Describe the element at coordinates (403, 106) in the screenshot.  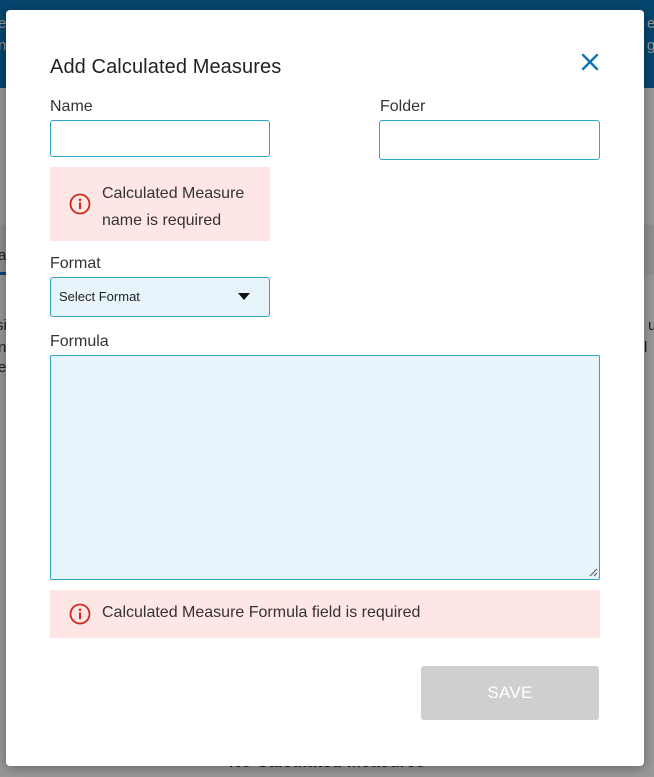
I see `folder-label: Folder` at that location.